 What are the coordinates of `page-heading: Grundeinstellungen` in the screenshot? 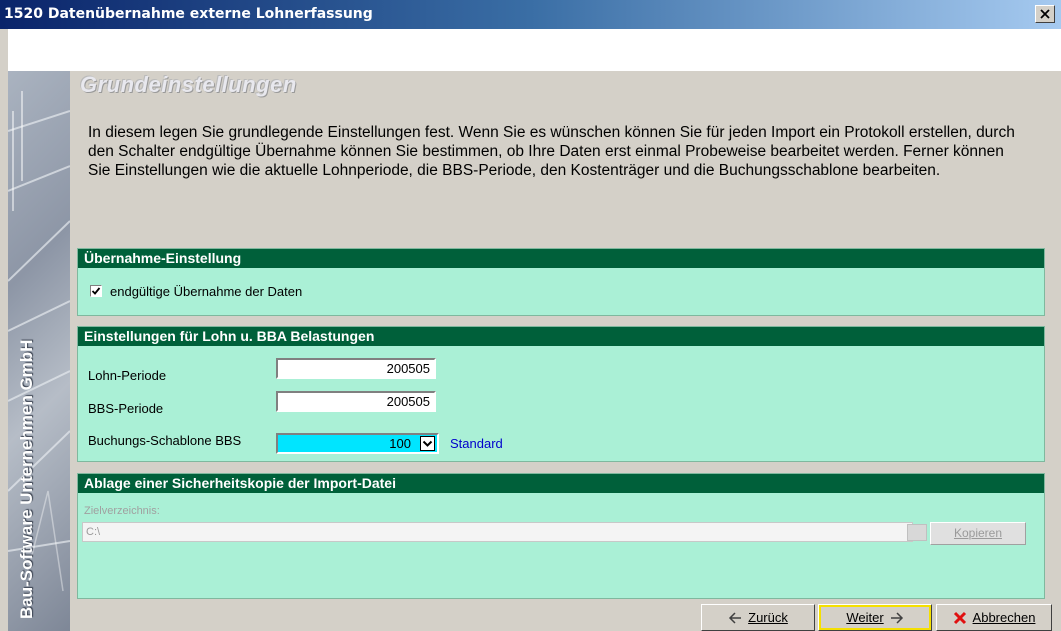 It's located at (188, 84).